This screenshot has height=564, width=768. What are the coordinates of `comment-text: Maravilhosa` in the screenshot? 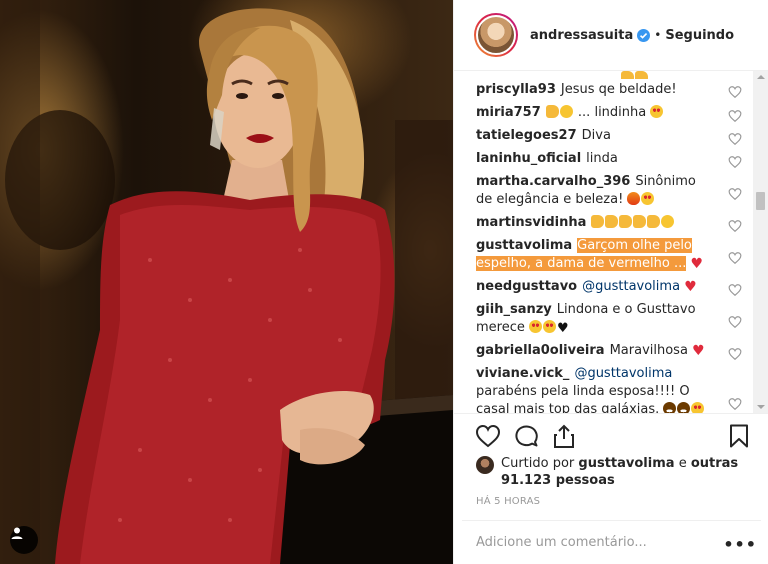 It's located at (648, 350).